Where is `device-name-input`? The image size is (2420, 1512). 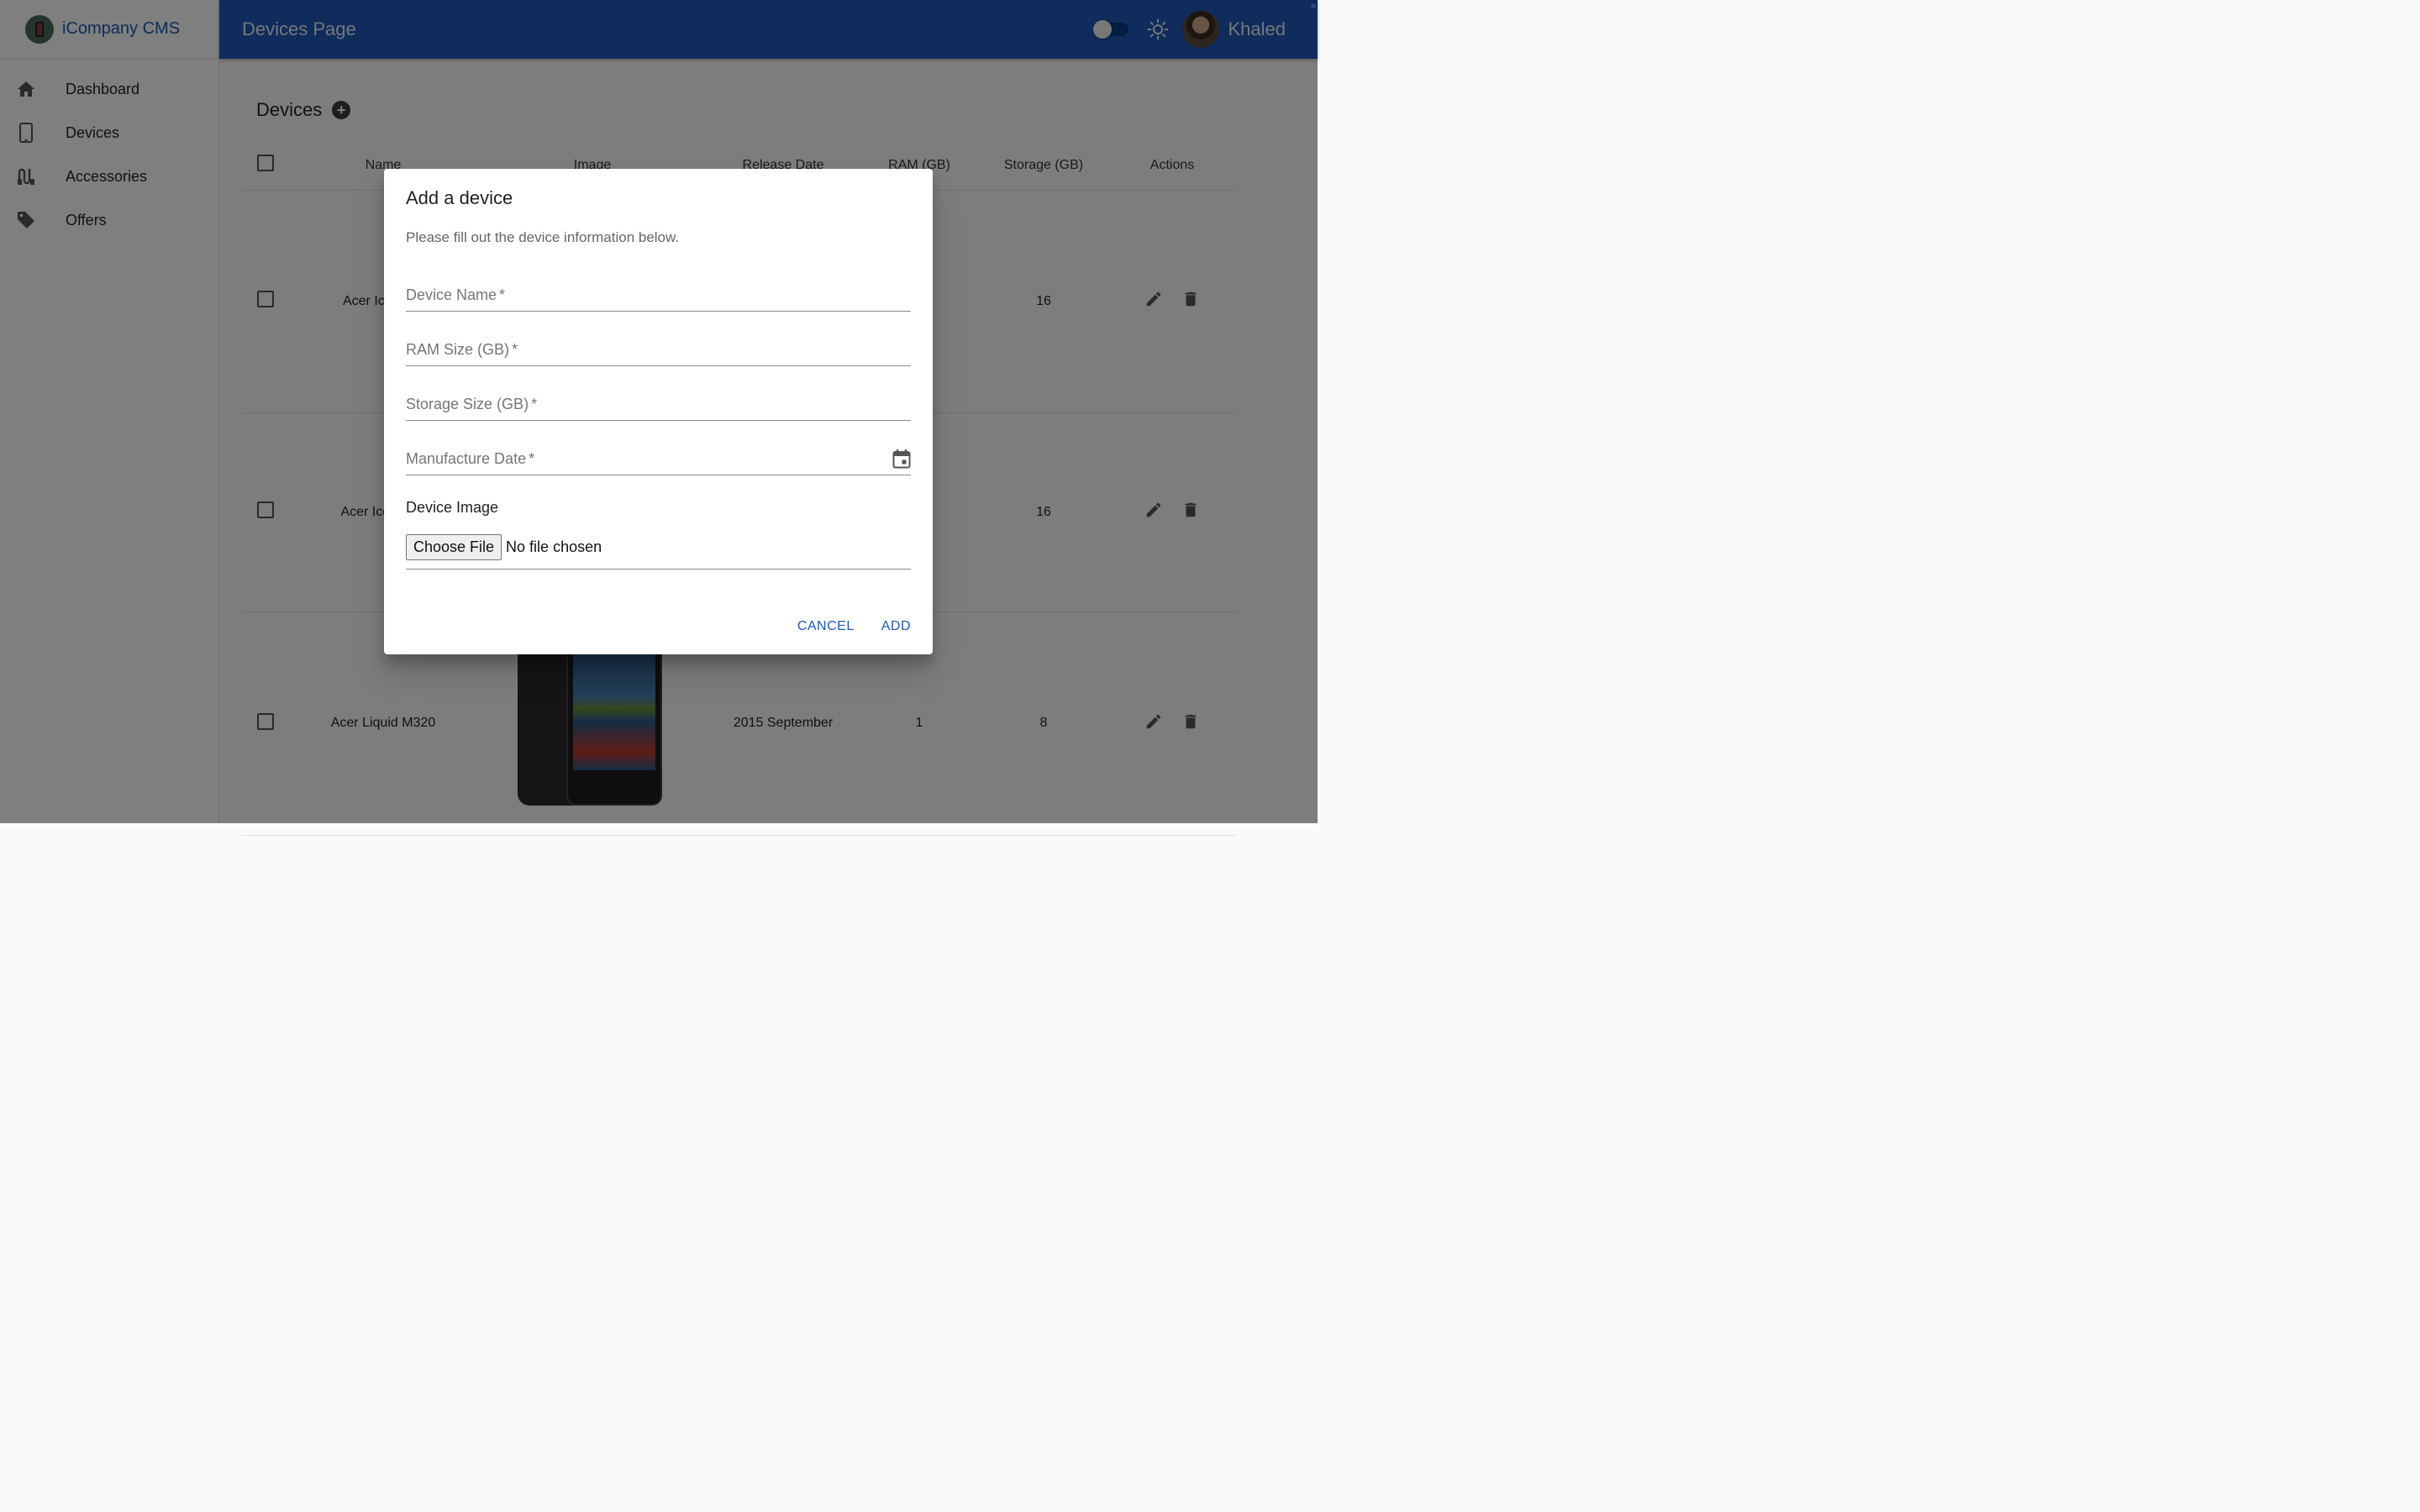 device-name-input is located at coordinates (658, 293).